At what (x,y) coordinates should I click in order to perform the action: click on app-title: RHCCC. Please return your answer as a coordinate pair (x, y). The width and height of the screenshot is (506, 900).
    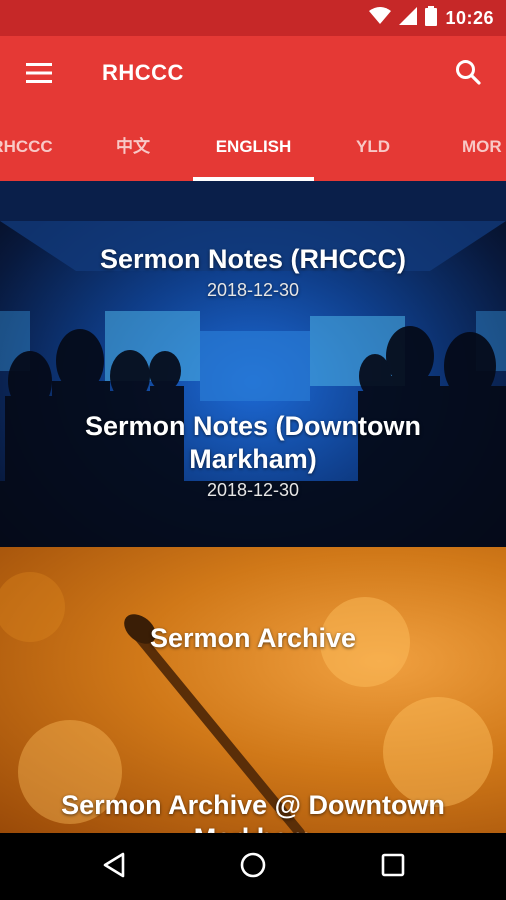
    Looking at the image, I should click on (143, 72).